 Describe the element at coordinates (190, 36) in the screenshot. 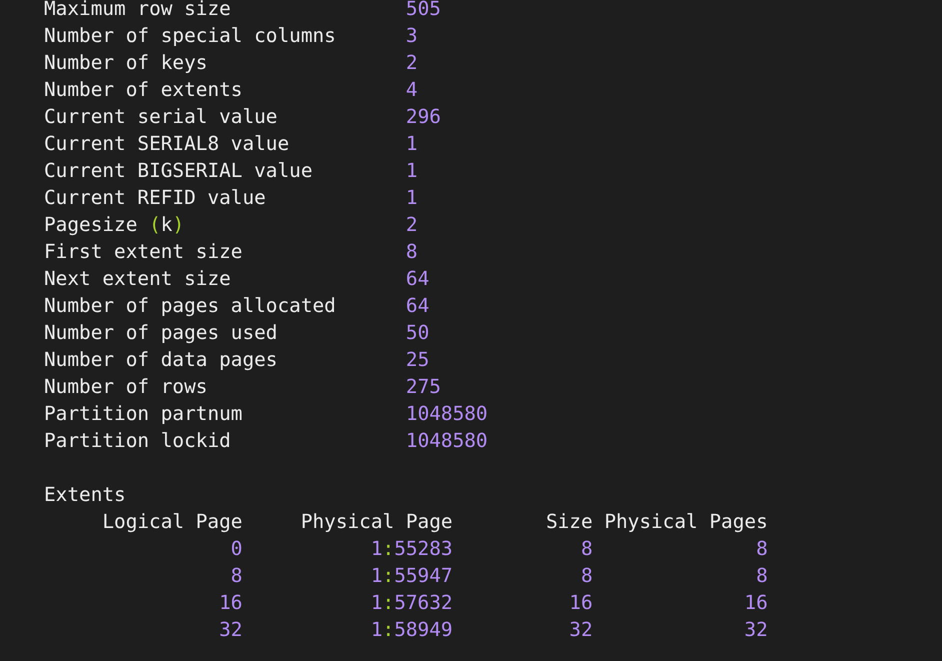

I see `field-label: Number of special columns` at that location.